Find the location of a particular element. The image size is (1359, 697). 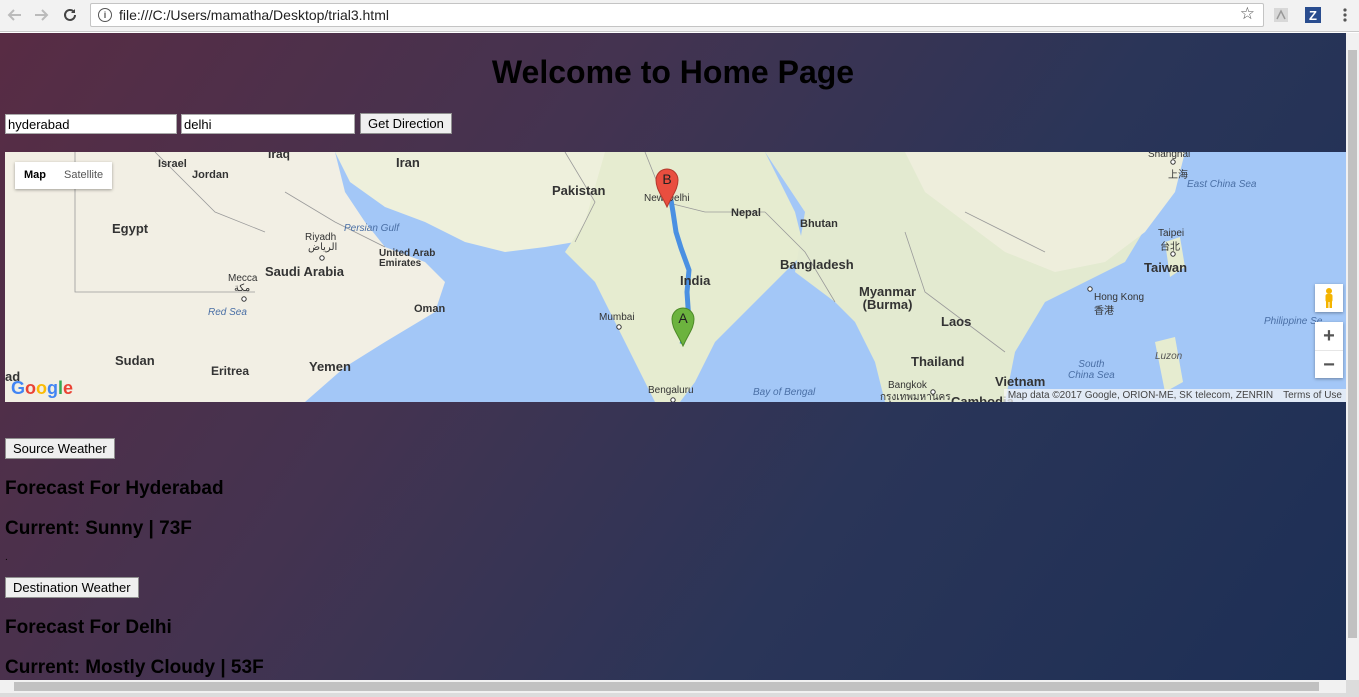

reload-icon is located at coordinates (70, 14).